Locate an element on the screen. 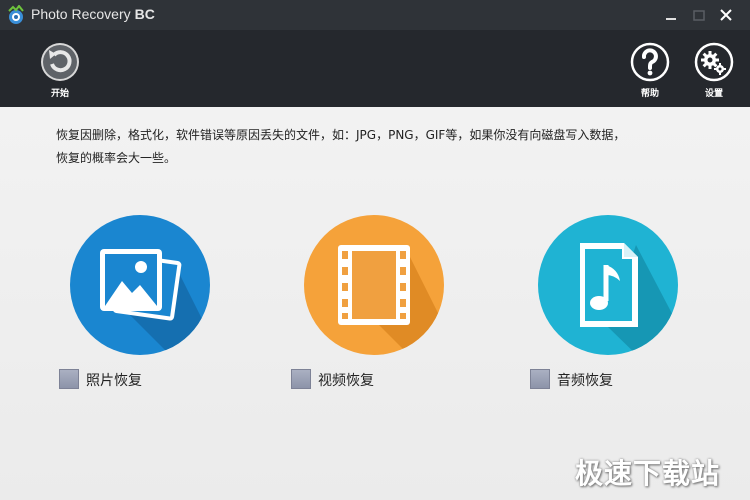 Image resolution: width=750 pixels, height=500 pixels. window-title-suffix: BC is located at coordinates (144, 14).